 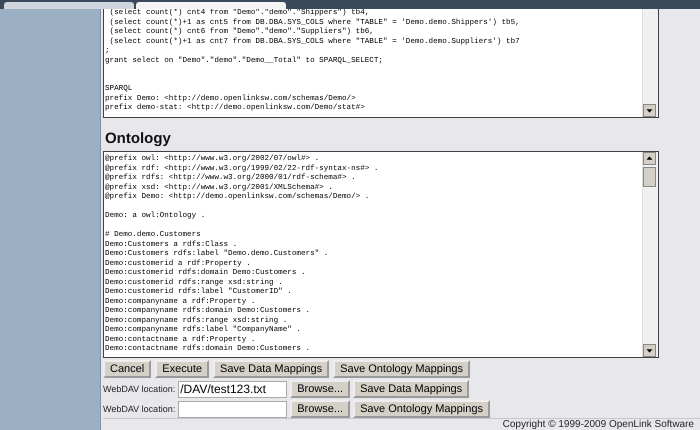 What do you see at coordinates (271, 369) in the screenshot?
I see `action-button: Save Data Mappings` at bounding box center [271, 369].